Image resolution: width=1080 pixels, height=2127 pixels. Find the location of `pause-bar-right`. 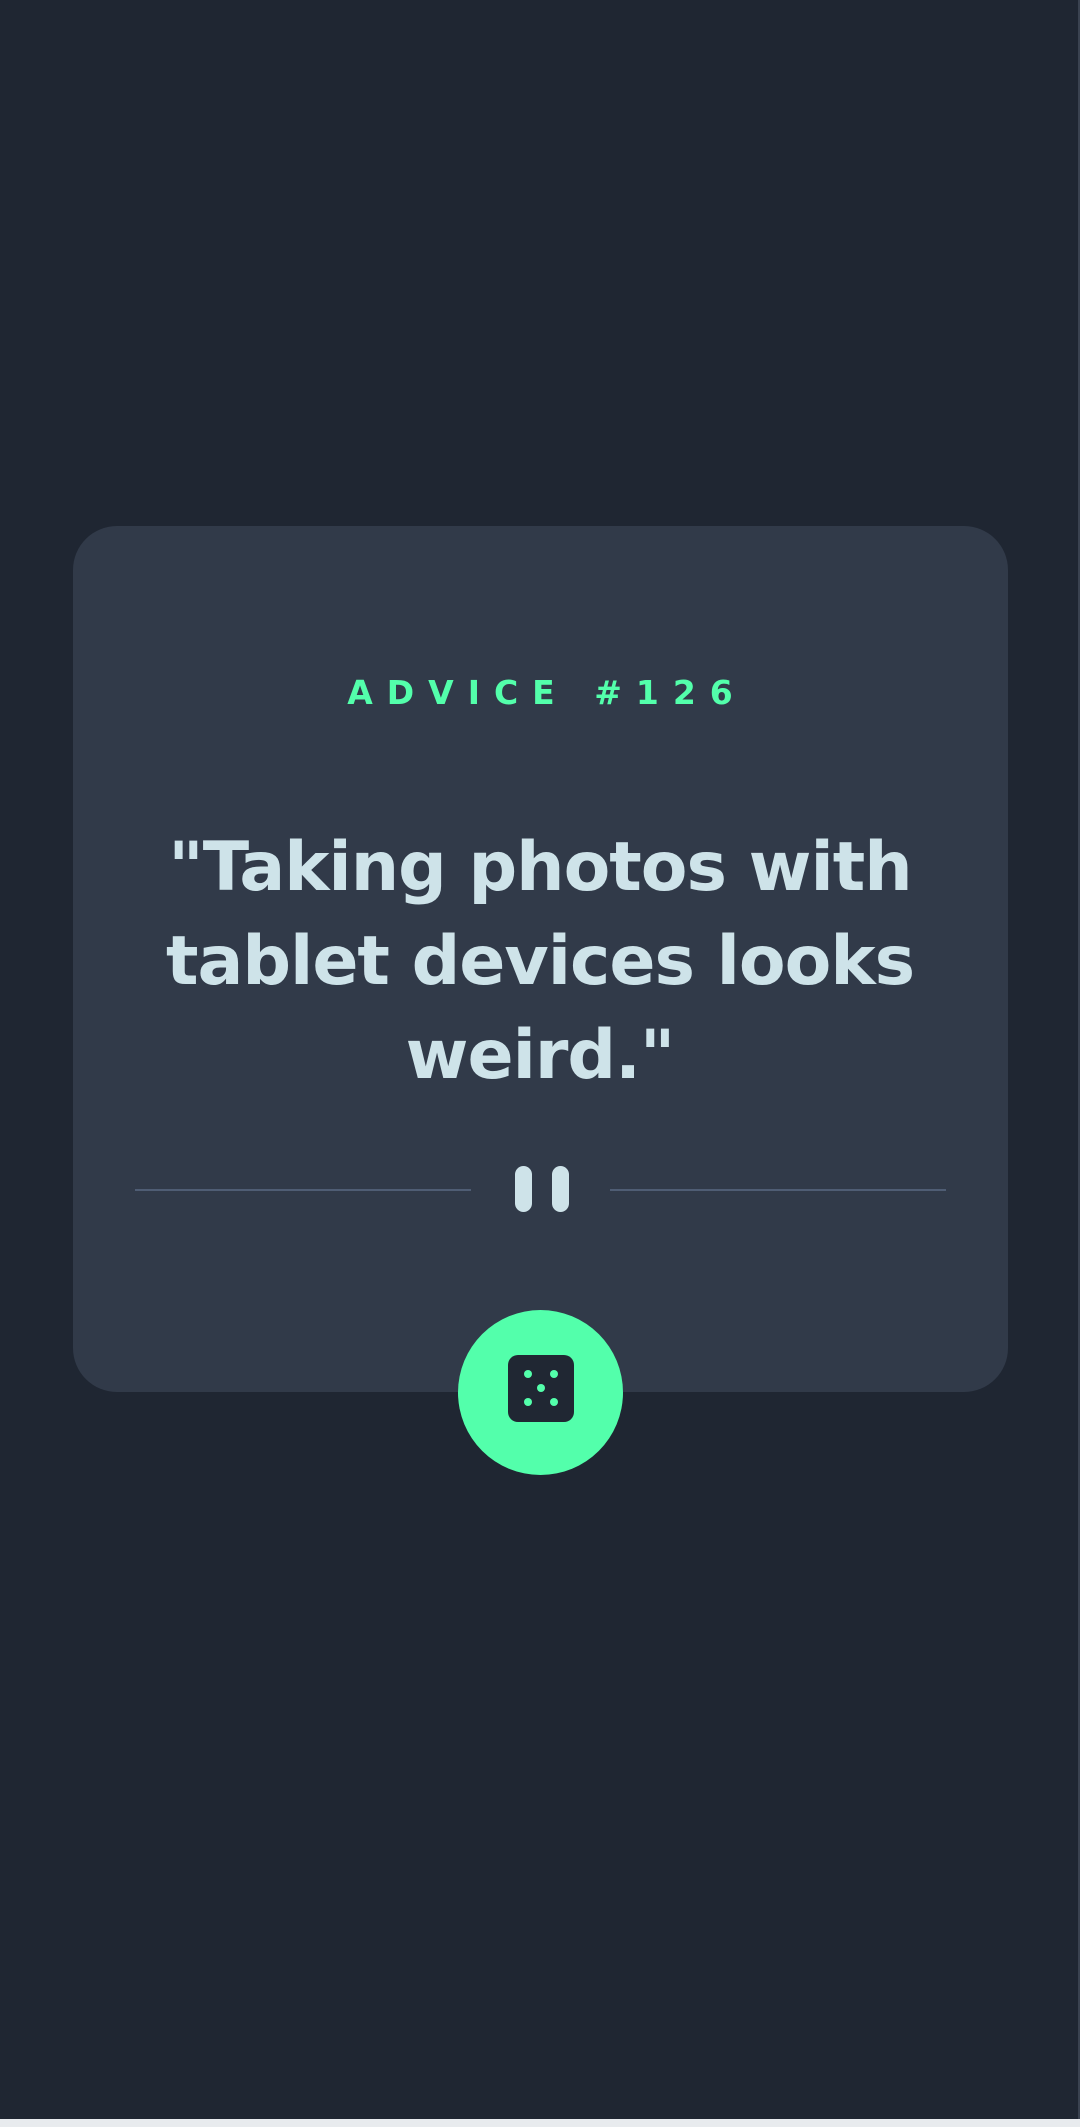

pause-bar-right is located at coordinates (560, 1189).